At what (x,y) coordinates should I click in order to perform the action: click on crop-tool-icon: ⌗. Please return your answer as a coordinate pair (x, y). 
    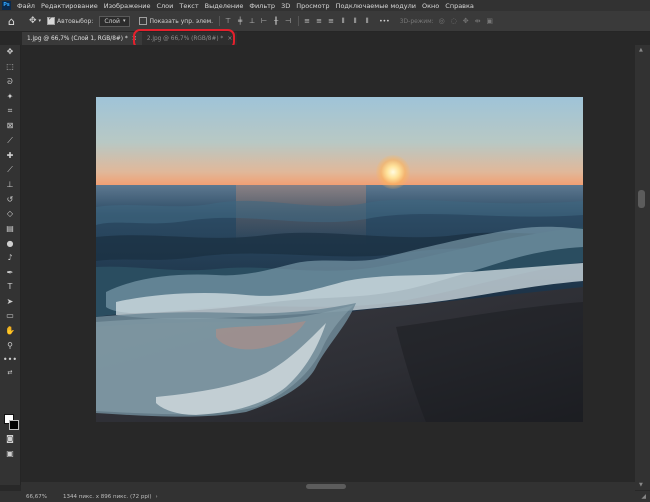
    Looking at the image, I should click on (10, 110).